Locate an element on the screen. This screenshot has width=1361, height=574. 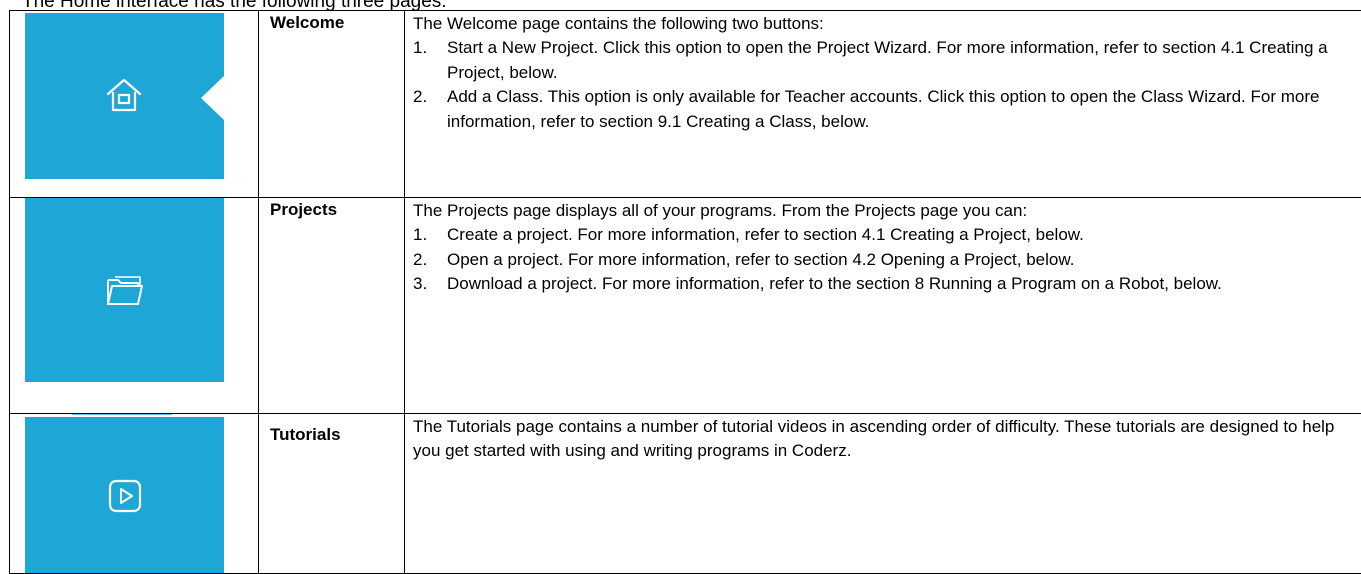
name-cell-tutorials: Tutorials is located at coordinates (332, 494).